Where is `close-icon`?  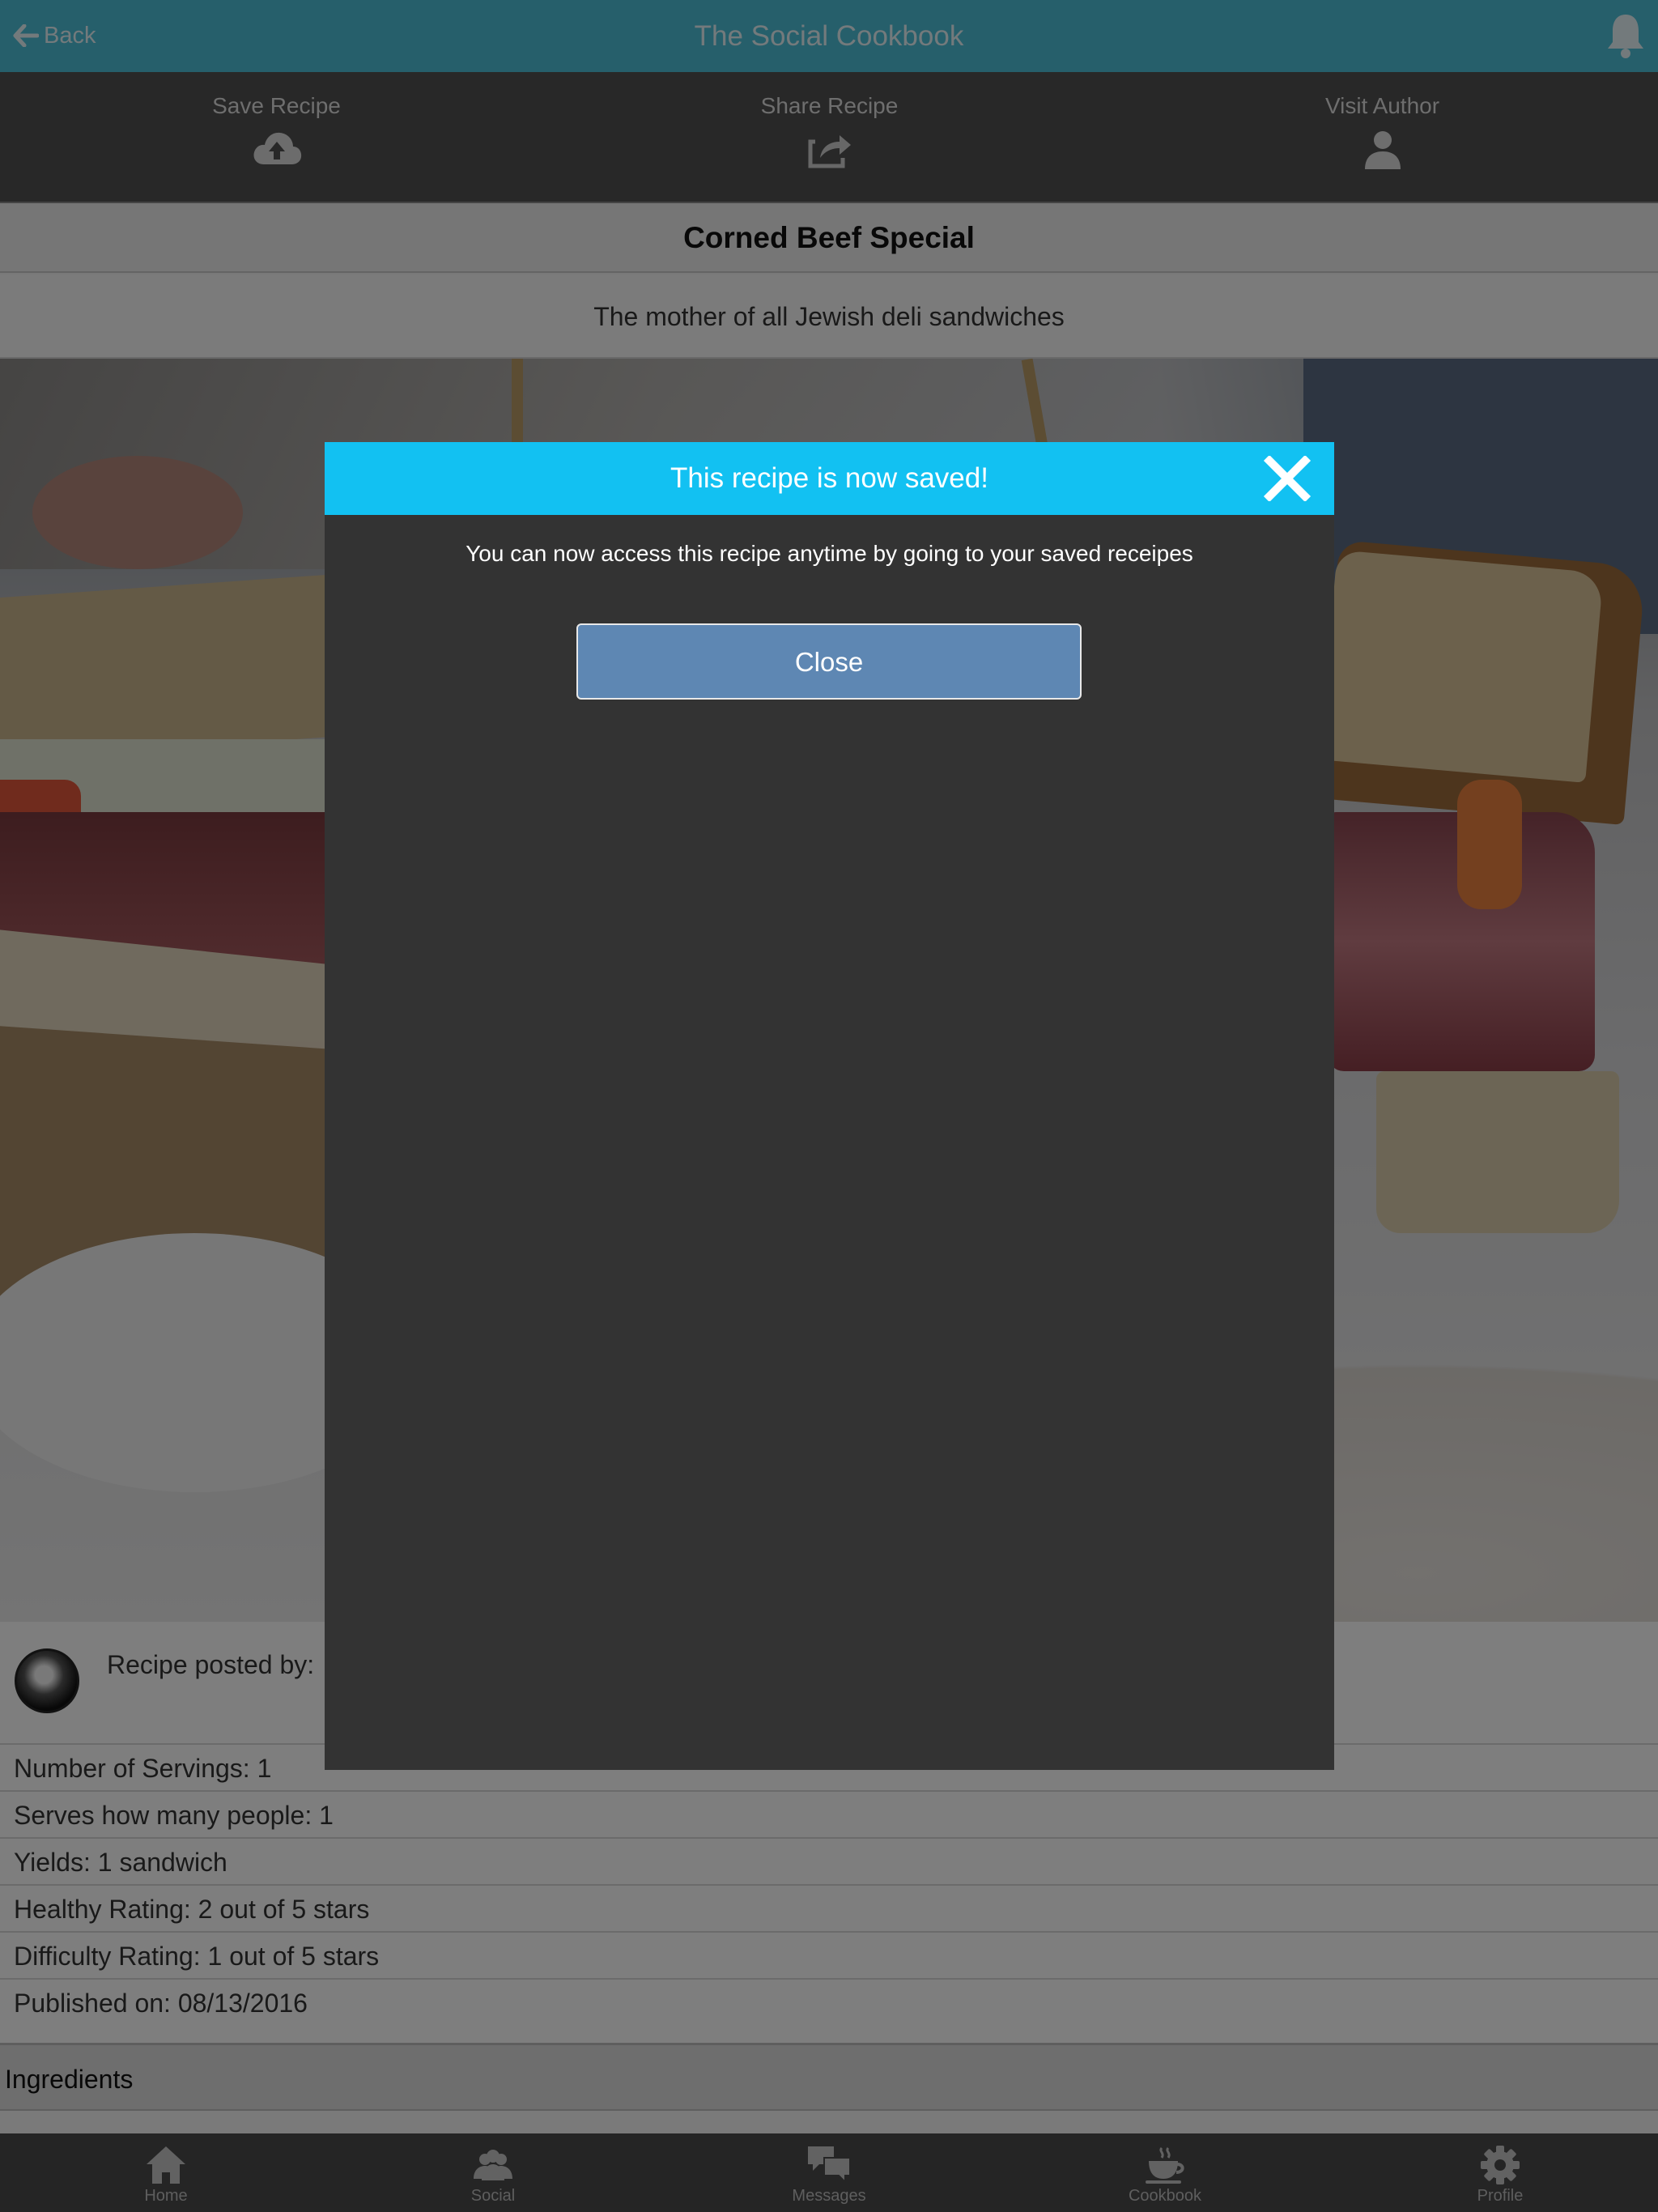 close-icon is located at coordinates (1287, 479).